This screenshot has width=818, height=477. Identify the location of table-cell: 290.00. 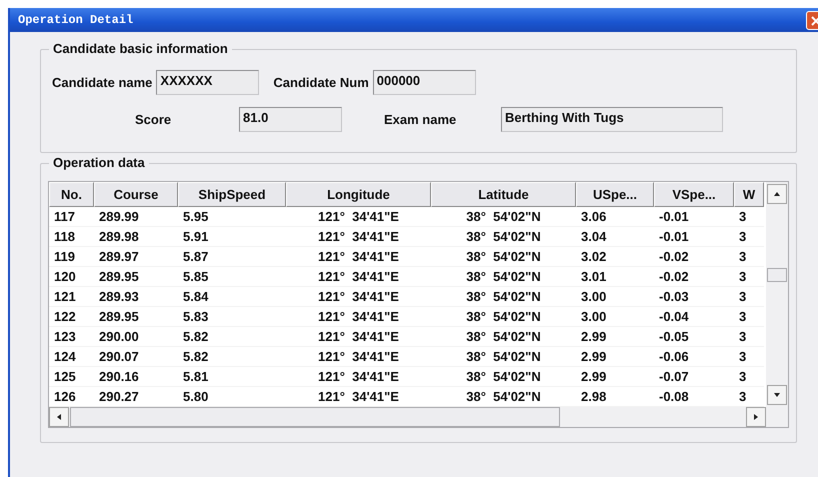
(136, 337).